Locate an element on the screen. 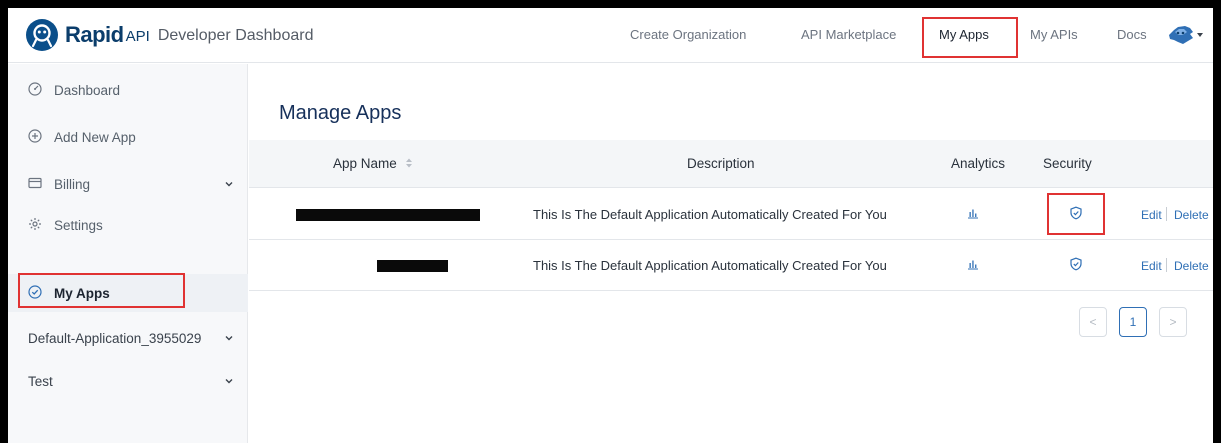 The image size is (1221, 443). gear-icon is located at coordinates (36, 225).